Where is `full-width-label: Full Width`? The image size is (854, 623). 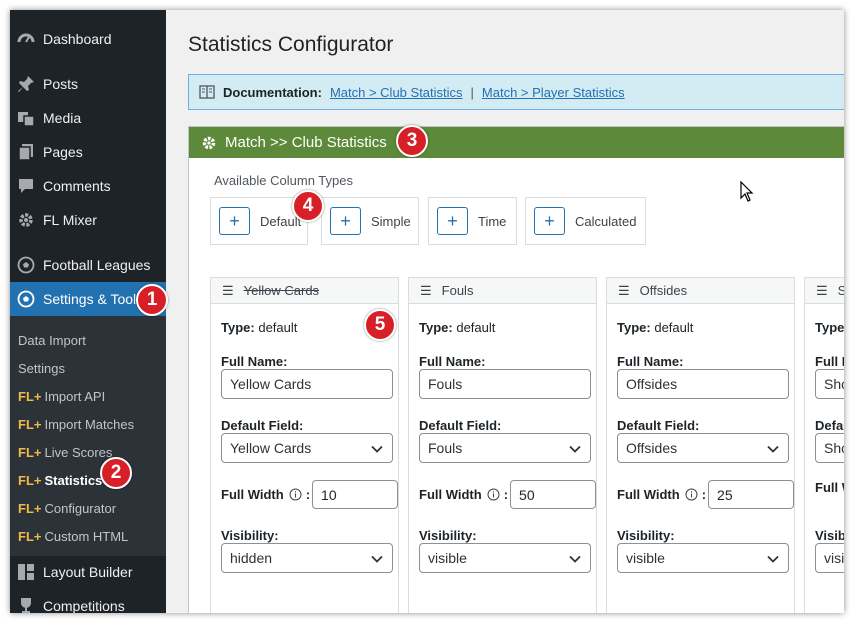
full-width-label: Full Width is located at coordinates (252, 494).